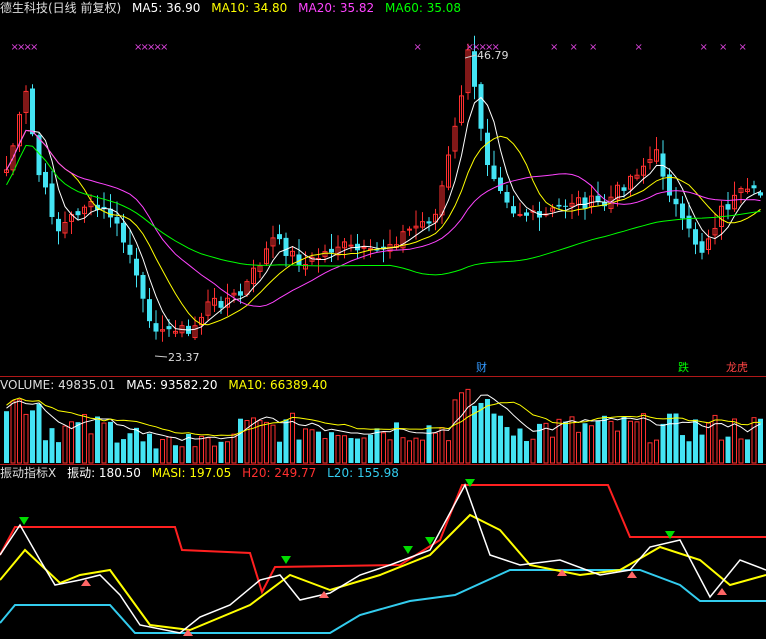 This screenshot has width=766, height=639. What do you see at coordinates (423, 8) in the screenshot?
I see `ma60-label: MA60: 35.08` at bounding box center [423, 8].